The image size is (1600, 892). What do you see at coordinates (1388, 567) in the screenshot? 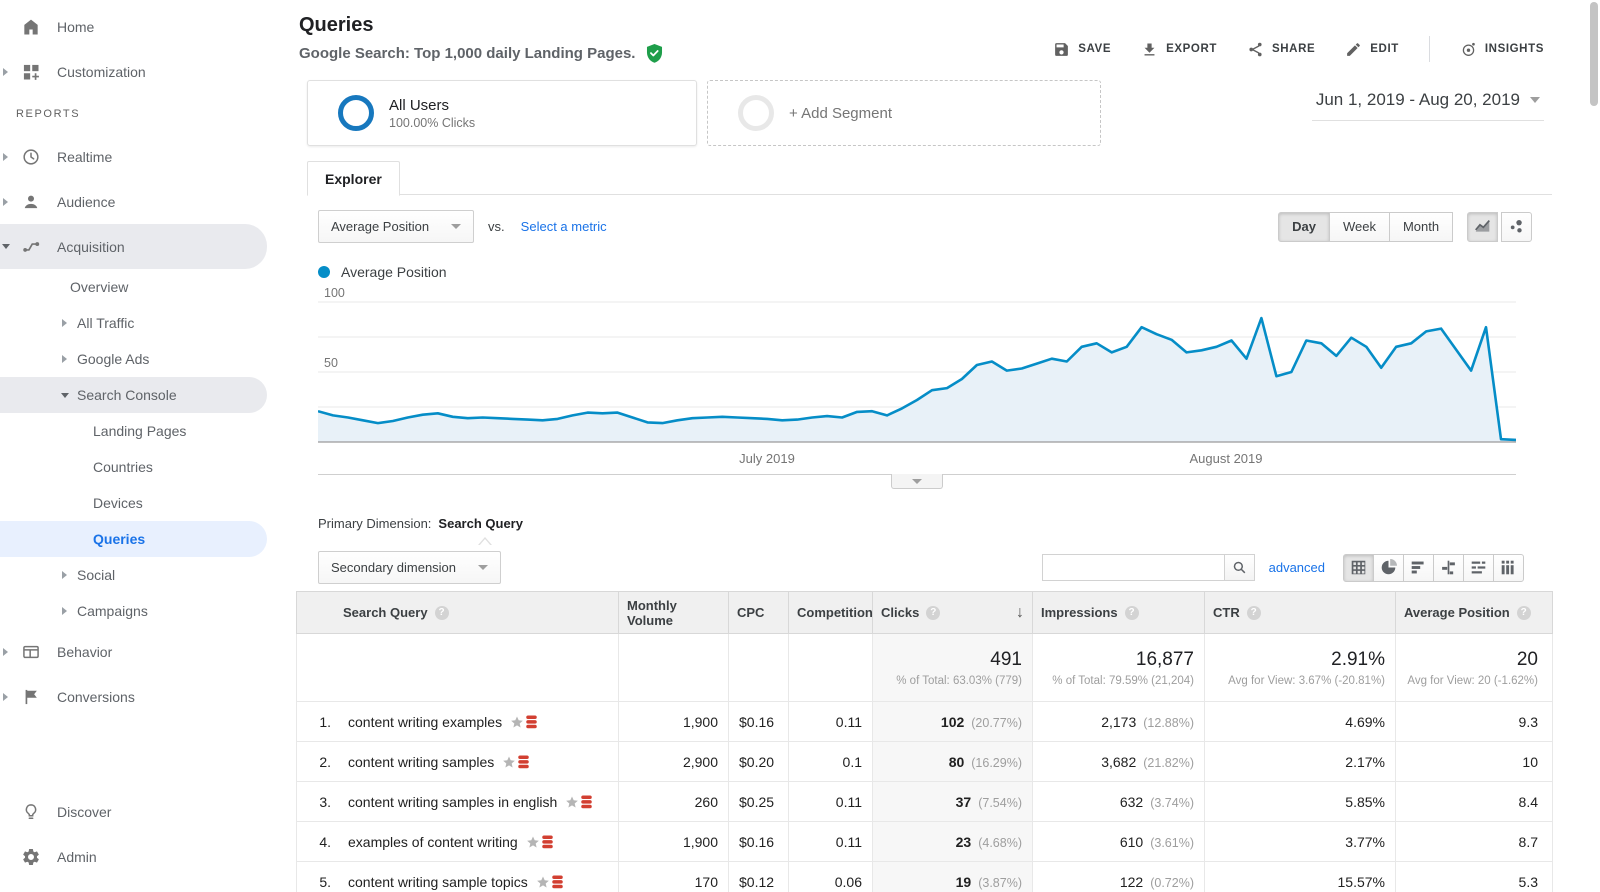
I see `percentage-view-button` at bounding box center [1388, 567].